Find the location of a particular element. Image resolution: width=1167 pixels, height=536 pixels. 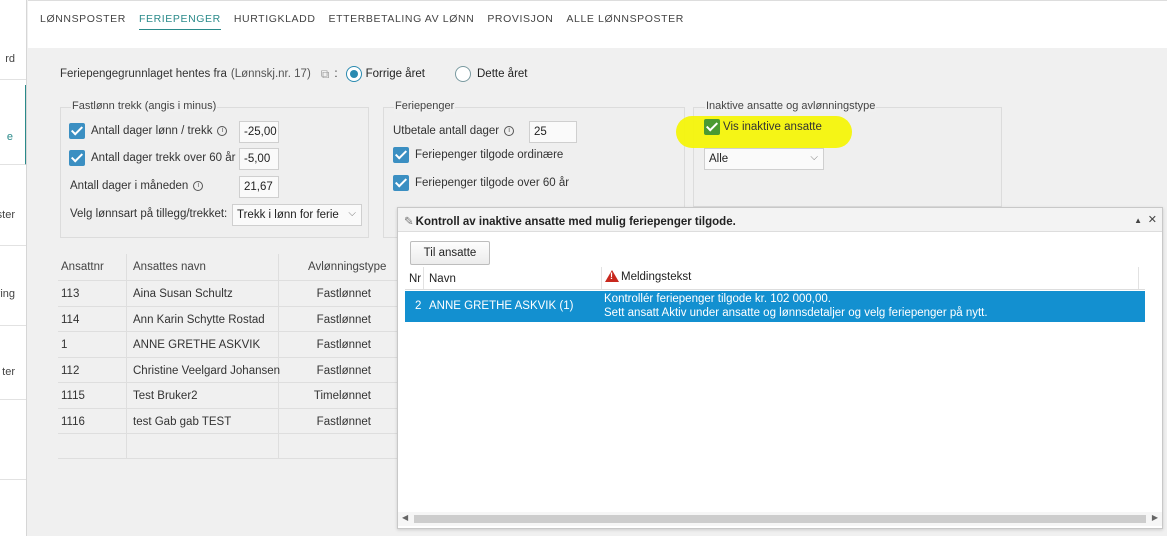

days60-input: -5,00 is located at coordinates (259, 159).